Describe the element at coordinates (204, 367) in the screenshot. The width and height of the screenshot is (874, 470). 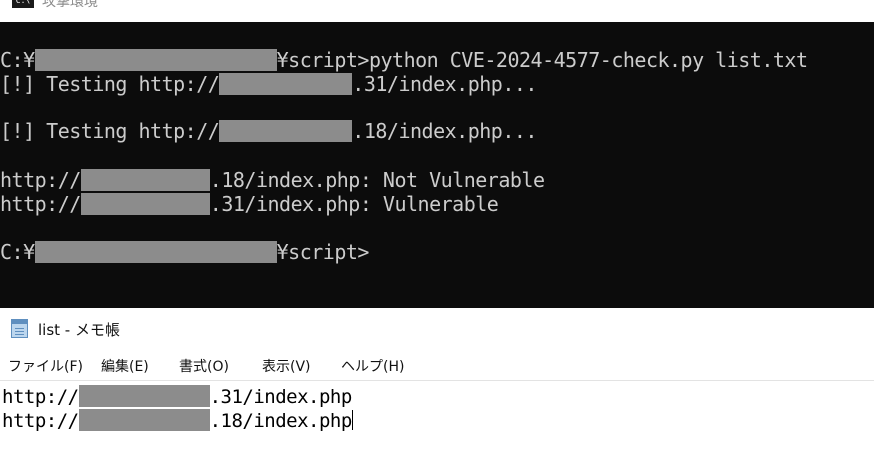
I see `menu-format: 書式(O)` at that location.